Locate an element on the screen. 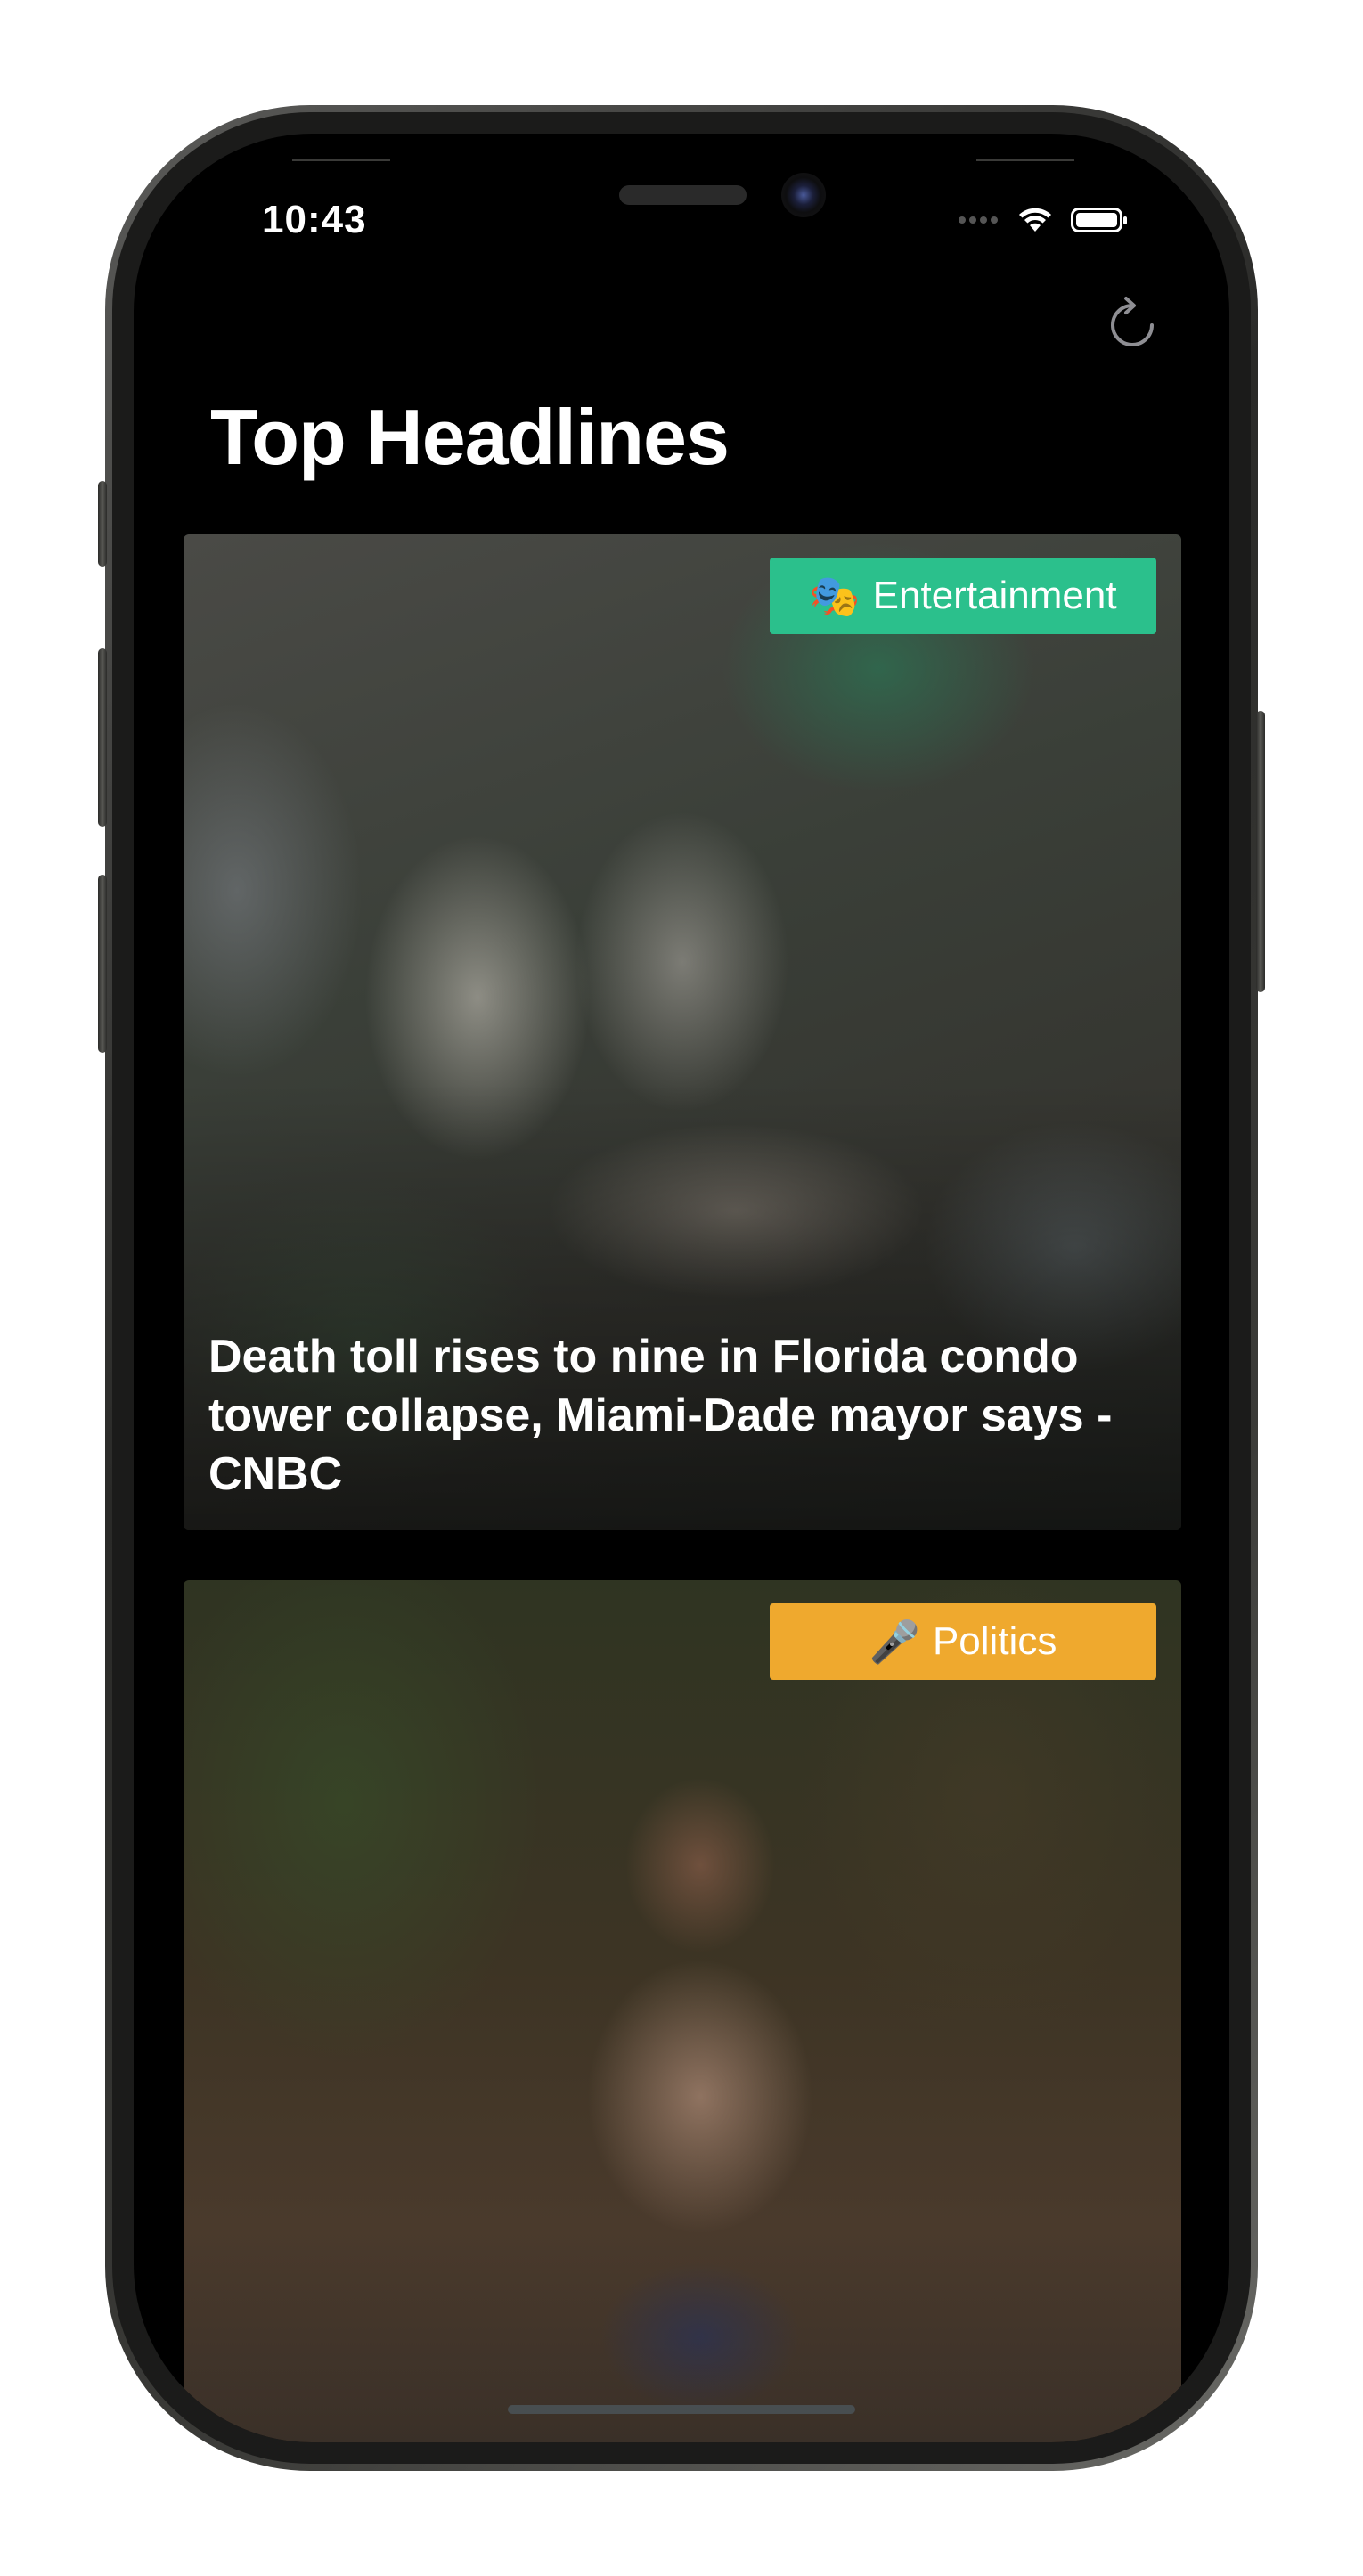 The width and height of the screenshot is (1363, 2576). status-time: 10:43 is located at coordinates (315, 220).